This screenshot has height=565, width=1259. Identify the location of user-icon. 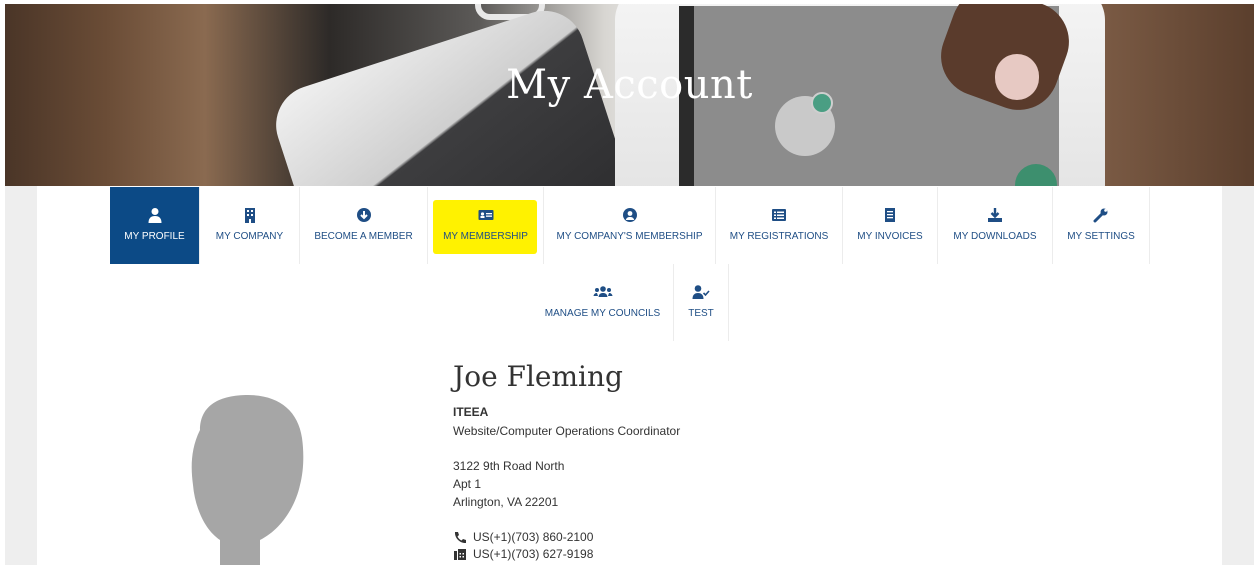
(154, 215).